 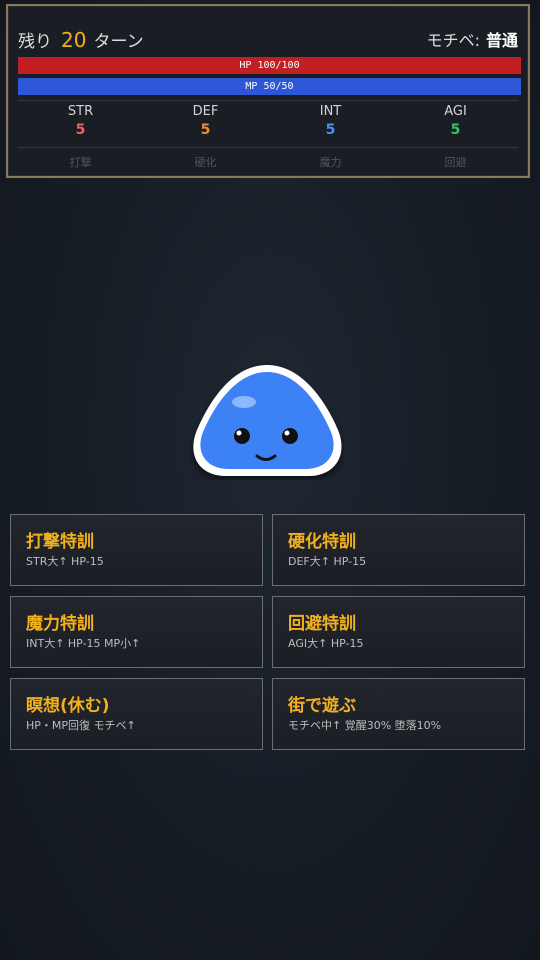 I want to click on turns-remaining: 残り 20 ターン, so click(x=81, y=39).